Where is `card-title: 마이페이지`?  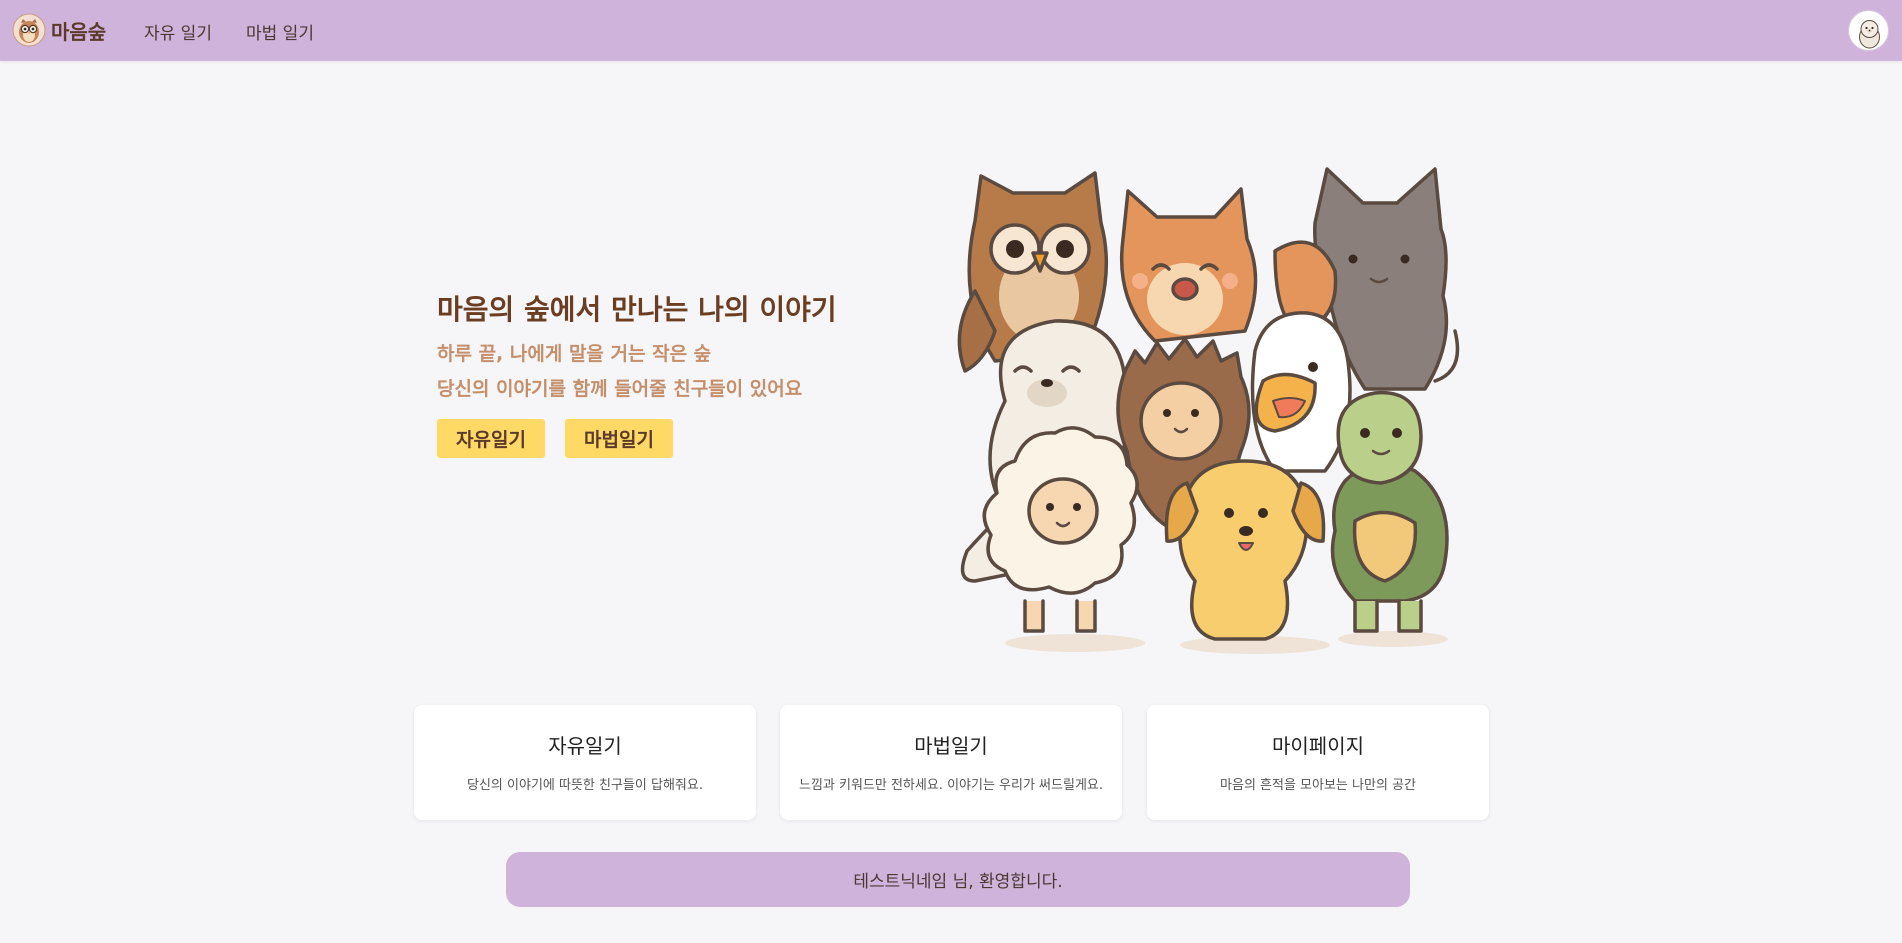 card-title: 마이페이지 is located at coordinates (1318, 746).